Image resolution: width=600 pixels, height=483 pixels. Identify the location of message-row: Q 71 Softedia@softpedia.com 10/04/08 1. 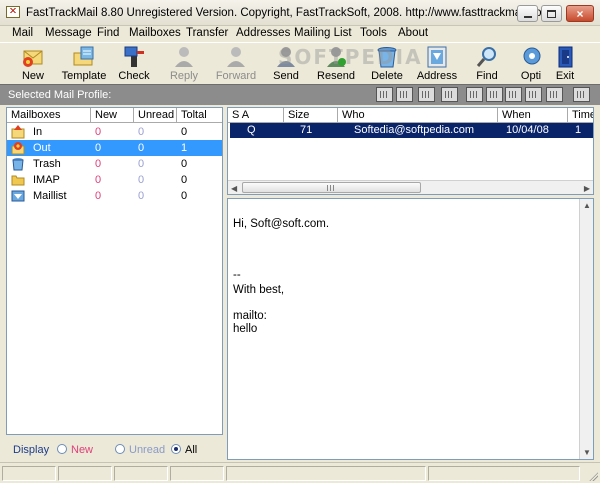
(411, 130).